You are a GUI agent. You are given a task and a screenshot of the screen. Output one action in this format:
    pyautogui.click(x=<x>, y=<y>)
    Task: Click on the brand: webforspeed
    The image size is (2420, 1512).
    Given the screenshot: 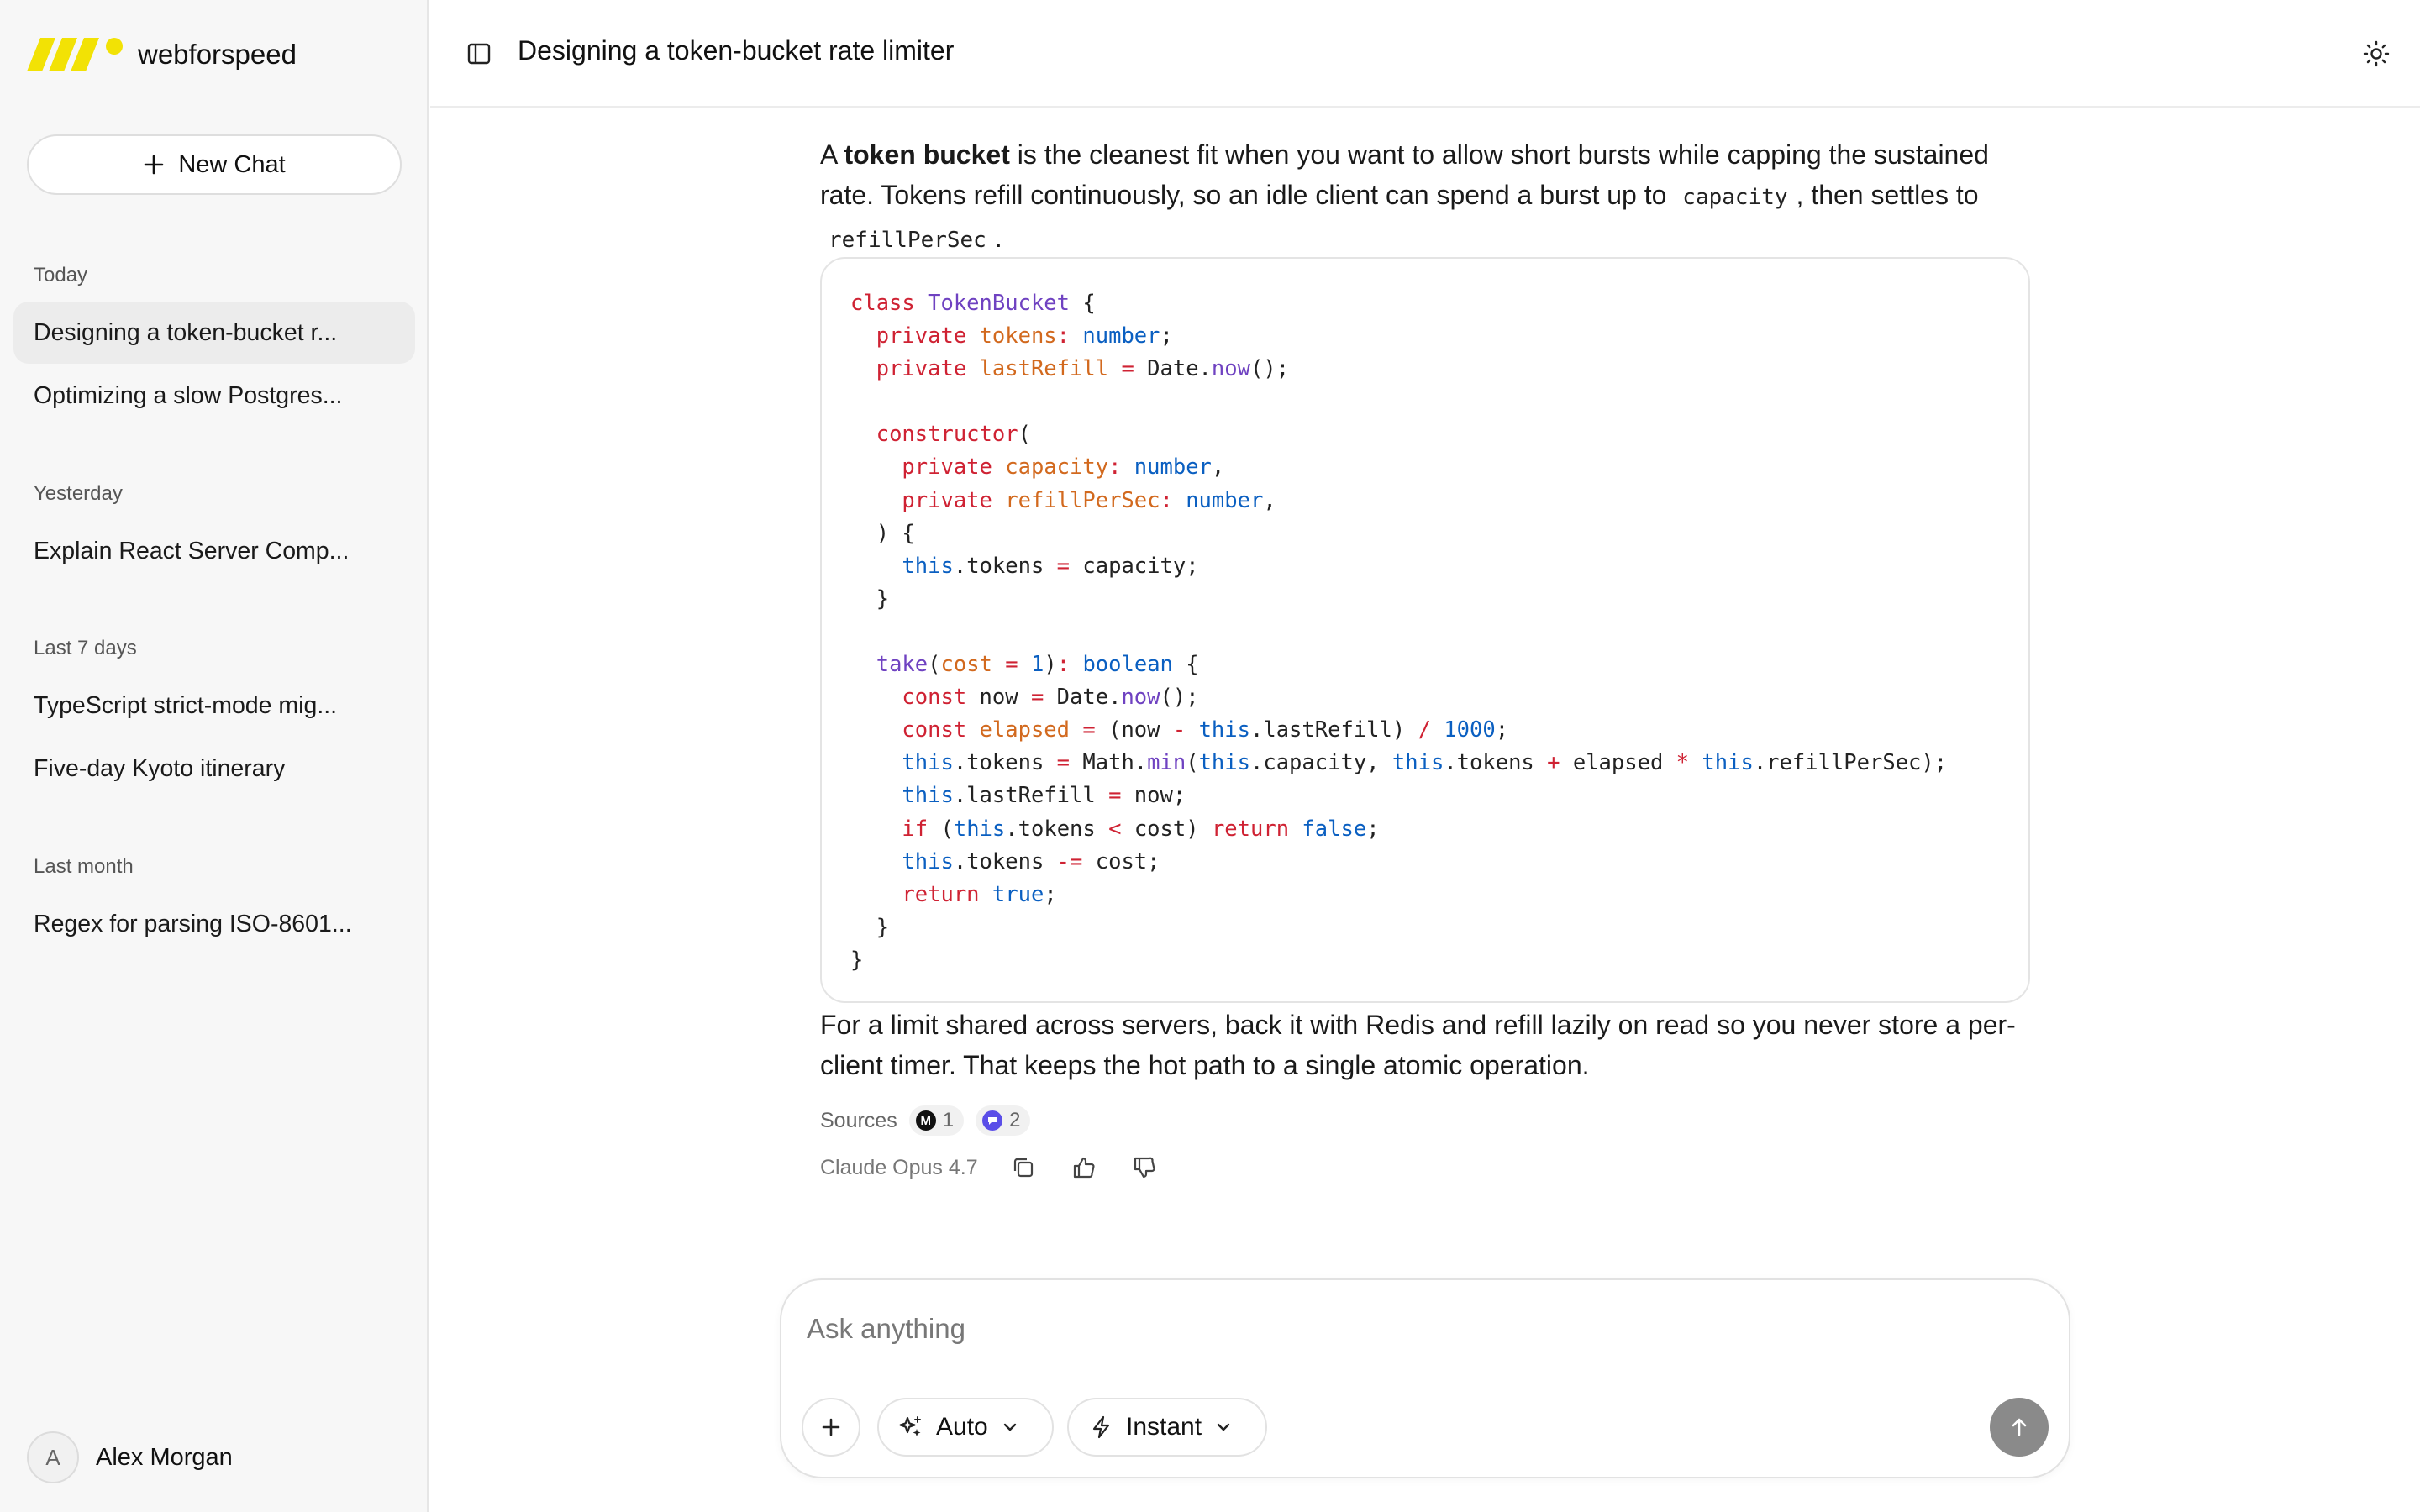 What is the action you would take?
    pyautogui.click(x=162, y=55)
    